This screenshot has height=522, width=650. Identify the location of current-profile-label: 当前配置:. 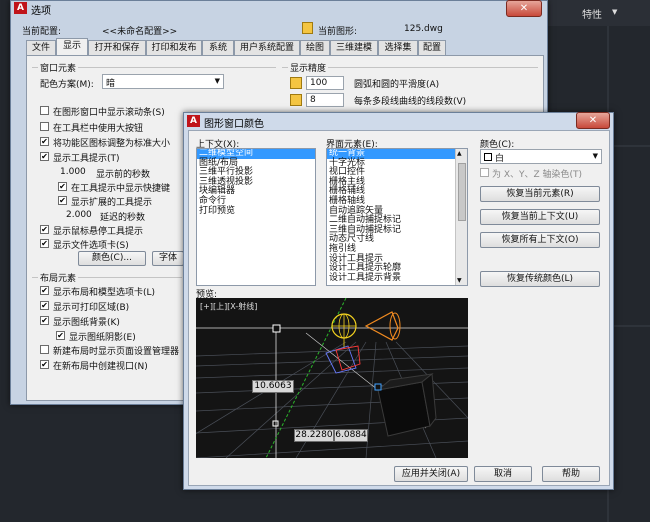
(42, 32).